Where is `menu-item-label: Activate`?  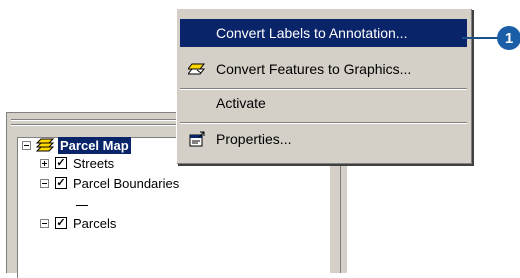 menu-item-label: Activate is located at coordinates (241, 103).